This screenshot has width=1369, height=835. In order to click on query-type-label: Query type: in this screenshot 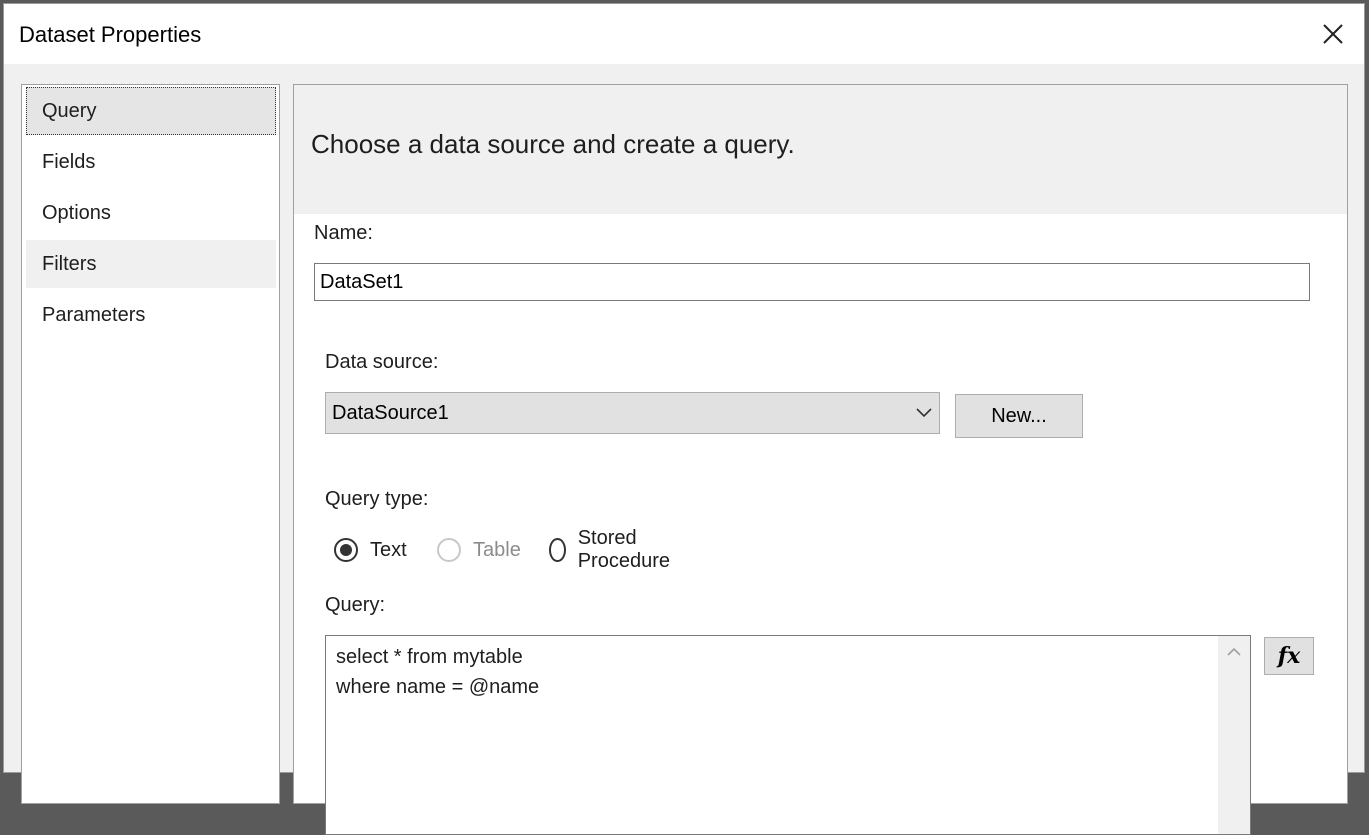, I will do `click(377, 499)`.